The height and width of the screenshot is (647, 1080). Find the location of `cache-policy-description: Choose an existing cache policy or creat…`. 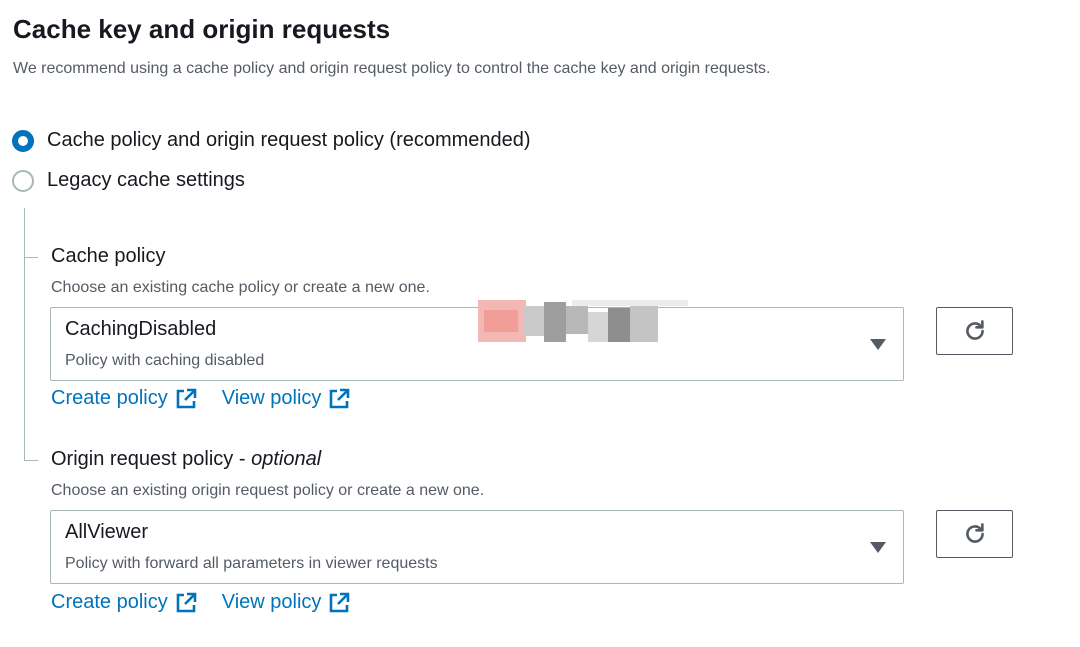

cache-policy-description: Choose an existing cache policy or creat… is located at coordinates (240, 287).